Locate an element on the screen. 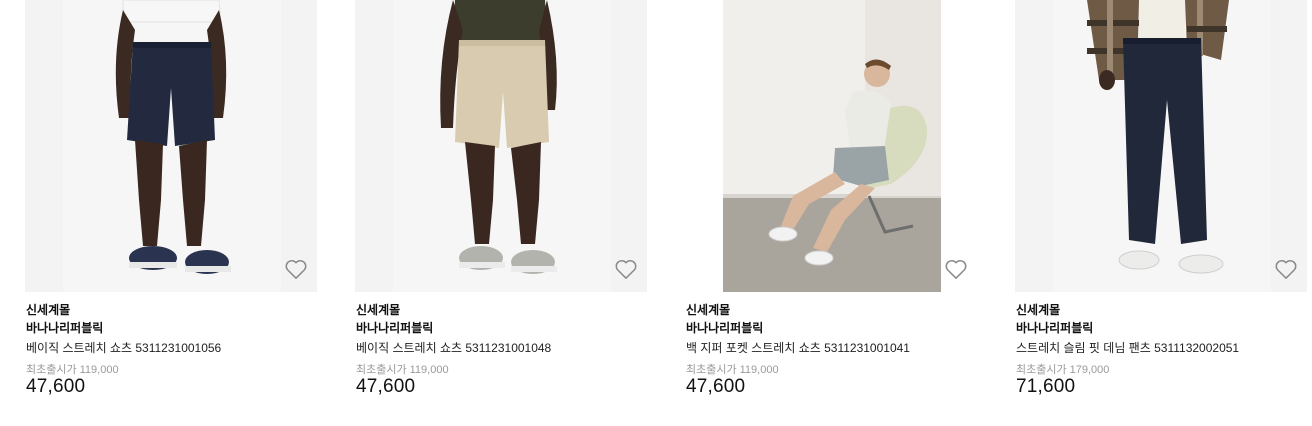 The width and height of the screenshot is (1312, 426). product-name: 백 지퍼 포켓 스트레치 쇼츠 5311231001041 is located at coordinates (798, 347).